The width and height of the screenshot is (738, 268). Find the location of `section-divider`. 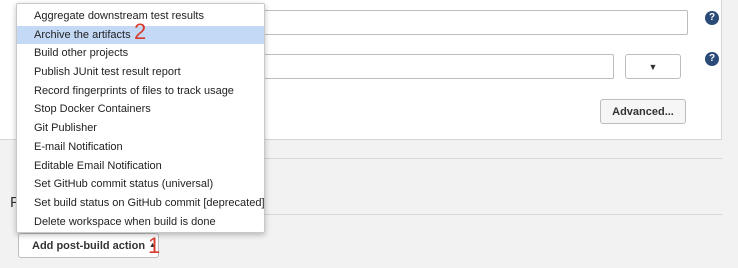

section-divider is located at coordinates (493, 214).